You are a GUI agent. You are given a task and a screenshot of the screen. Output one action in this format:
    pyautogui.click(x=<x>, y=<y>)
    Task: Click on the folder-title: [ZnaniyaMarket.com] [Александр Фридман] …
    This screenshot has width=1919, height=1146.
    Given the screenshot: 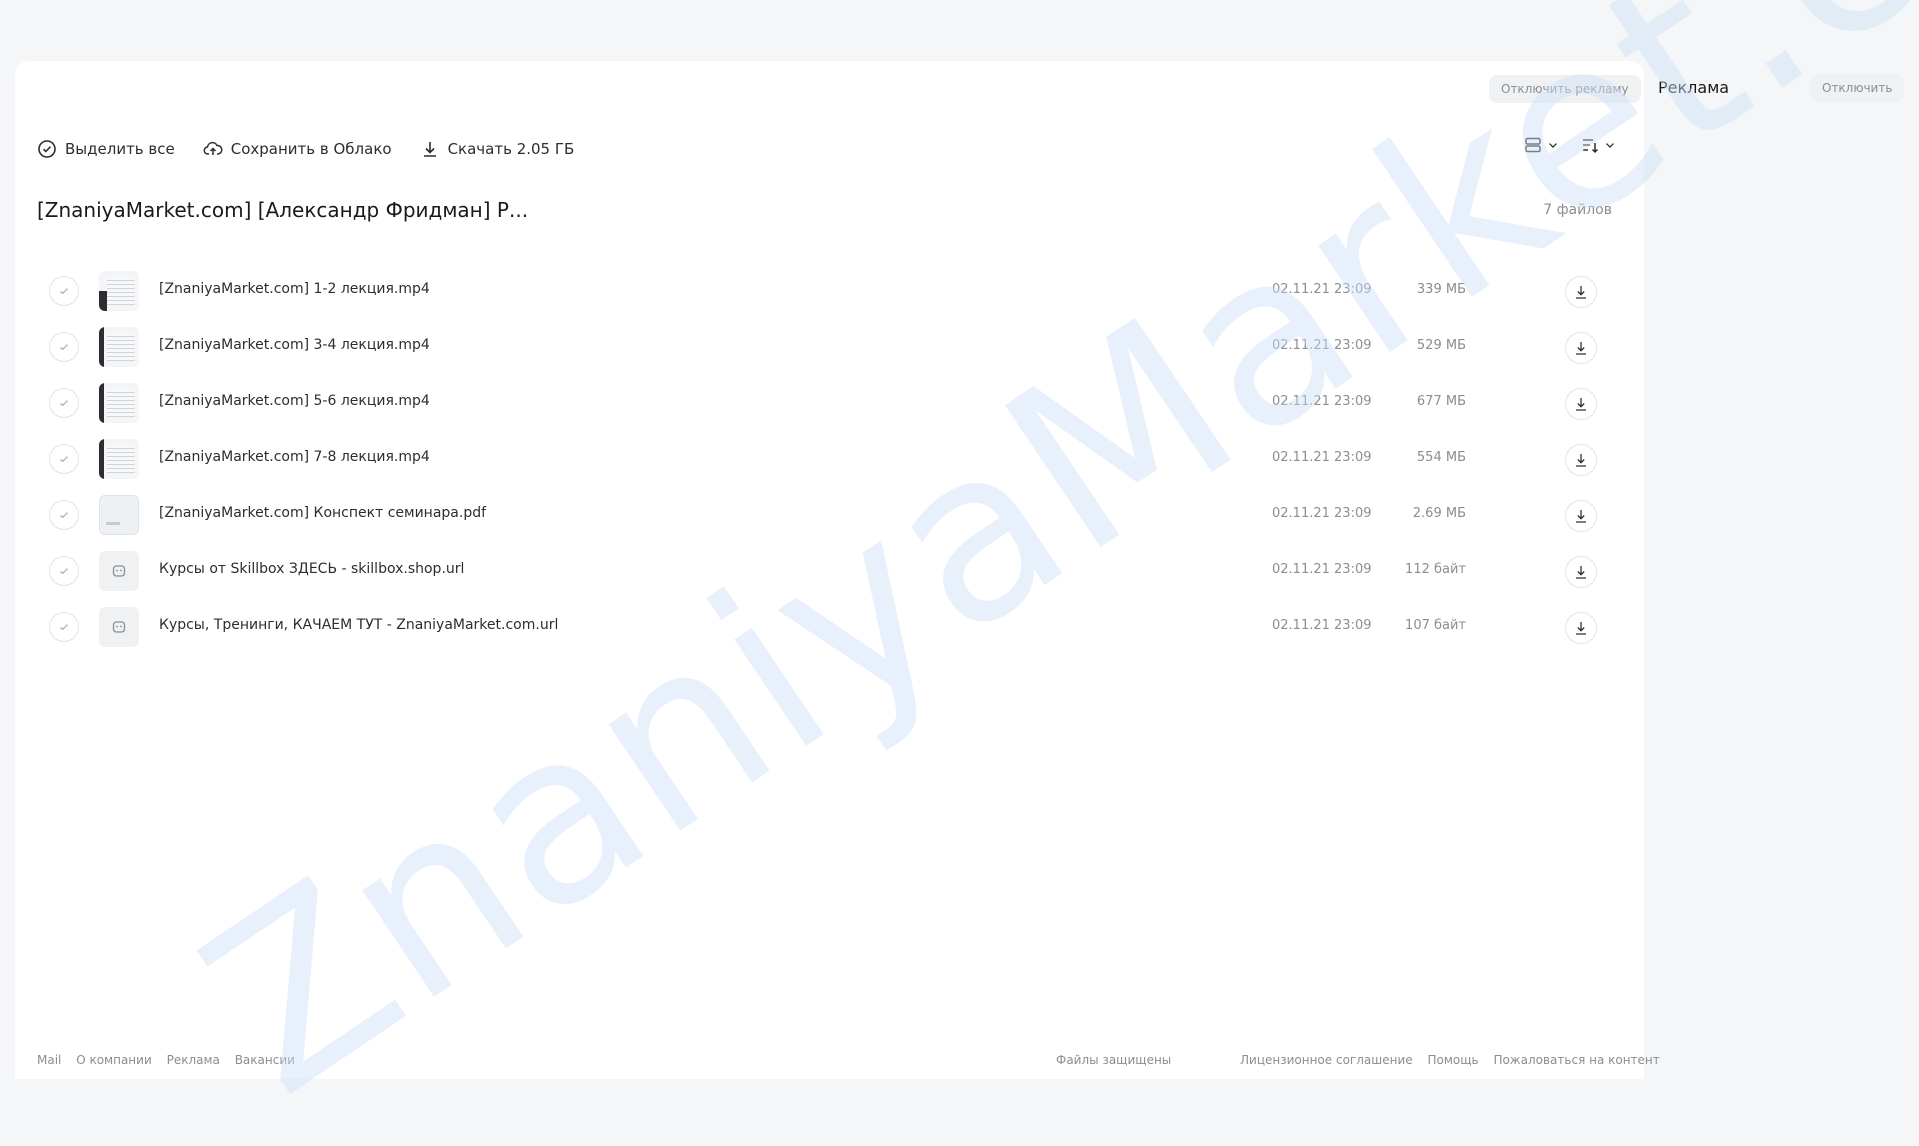 What is the action you would take?
    pyautogui.click(x=283, y=210)
    